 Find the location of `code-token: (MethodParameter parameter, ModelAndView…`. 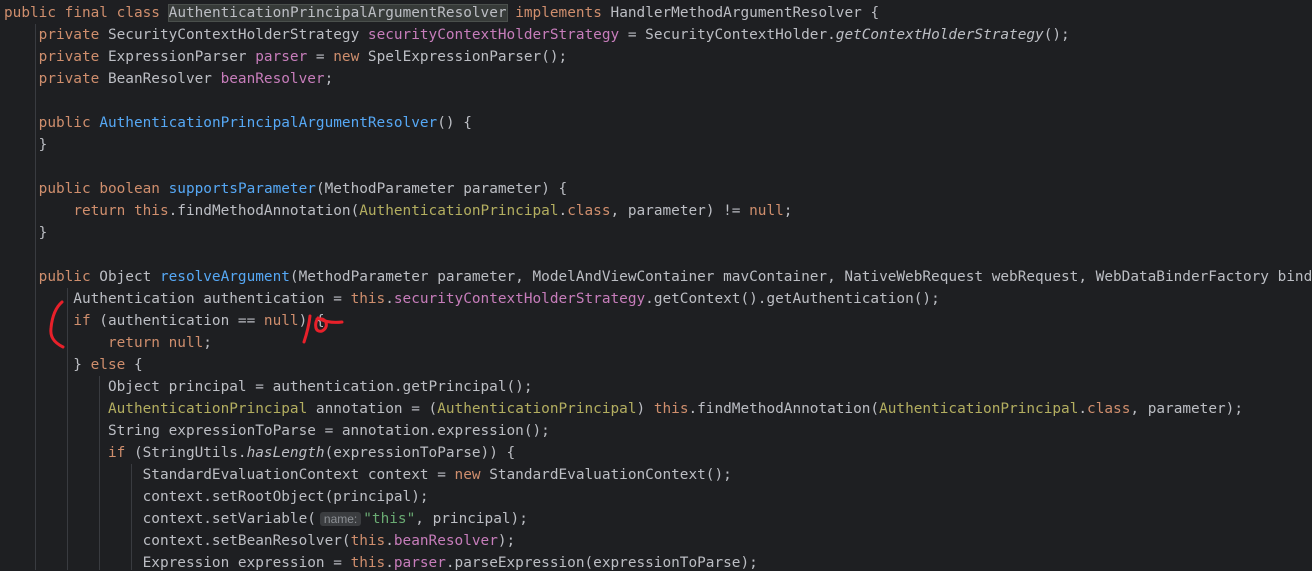

code-token: (MethodParameter parameter, ModelAndView… is located at coordinates (800, 277).